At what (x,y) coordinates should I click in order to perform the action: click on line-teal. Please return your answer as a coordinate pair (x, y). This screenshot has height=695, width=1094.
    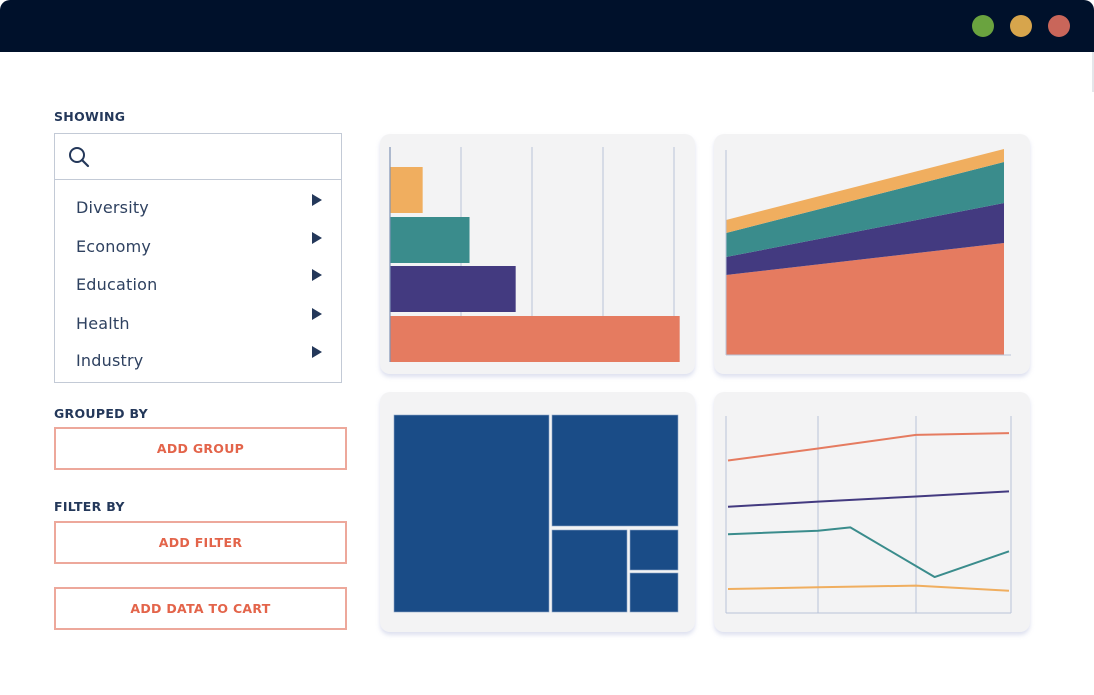
    Looking at the image, I should click on (868, 552).